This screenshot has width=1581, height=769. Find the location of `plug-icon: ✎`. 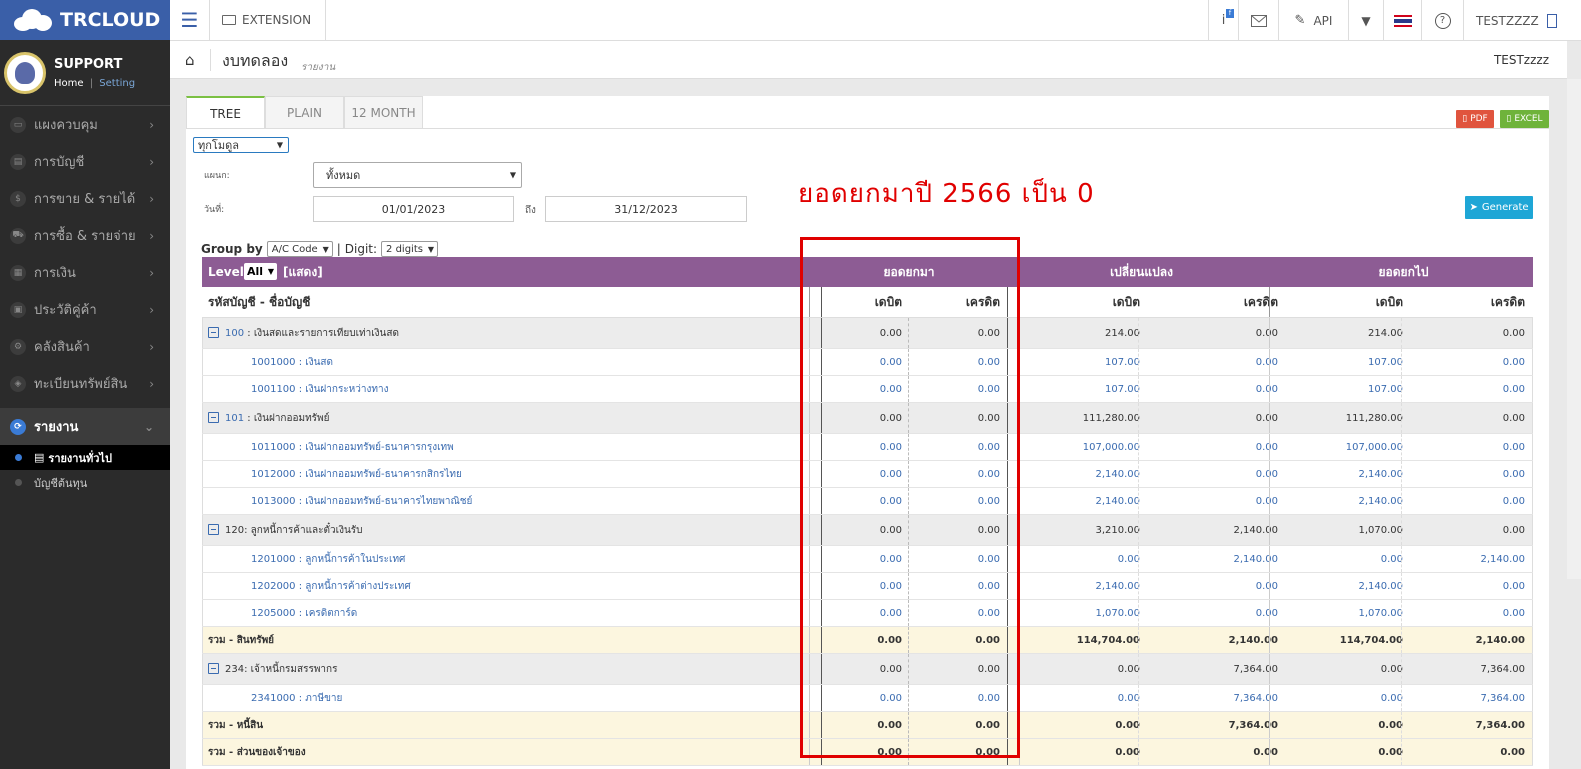

plug-icon: ✎ is located at coordinates (1300, 20).